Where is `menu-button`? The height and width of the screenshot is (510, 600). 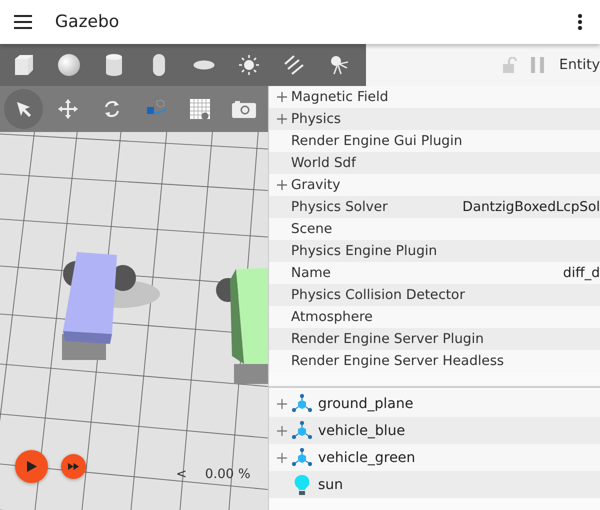
menu-button is located at coordinates (23, 22).